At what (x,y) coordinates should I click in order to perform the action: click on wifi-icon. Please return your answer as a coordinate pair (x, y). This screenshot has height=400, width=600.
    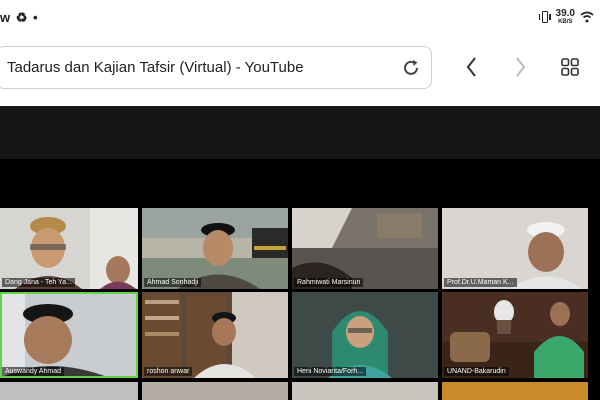
    Looking at the image, I should click on (587, 17).